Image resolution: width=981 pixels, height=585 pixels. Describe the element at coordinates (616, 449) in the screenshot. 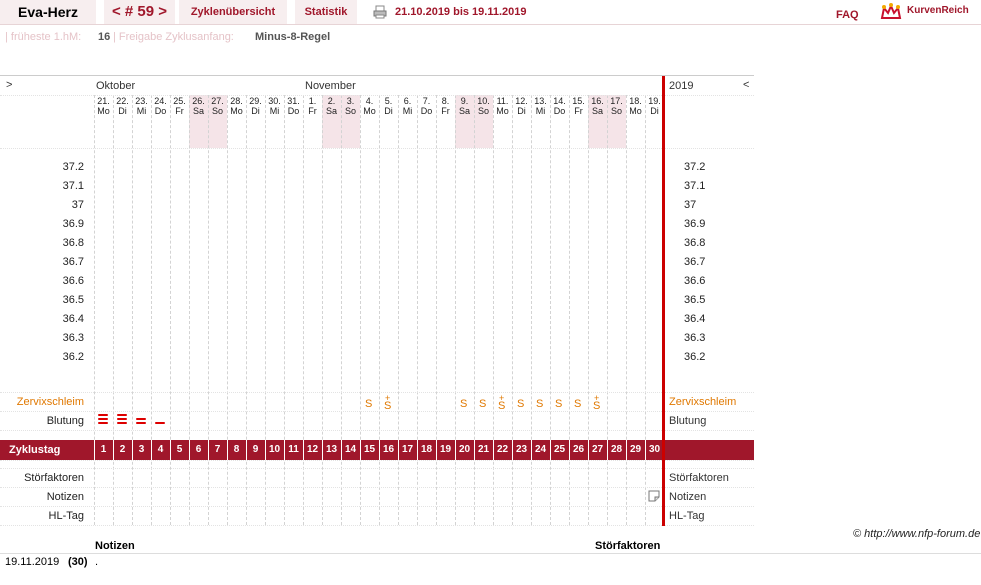

I see `cycle-day-number: 28` at that location.